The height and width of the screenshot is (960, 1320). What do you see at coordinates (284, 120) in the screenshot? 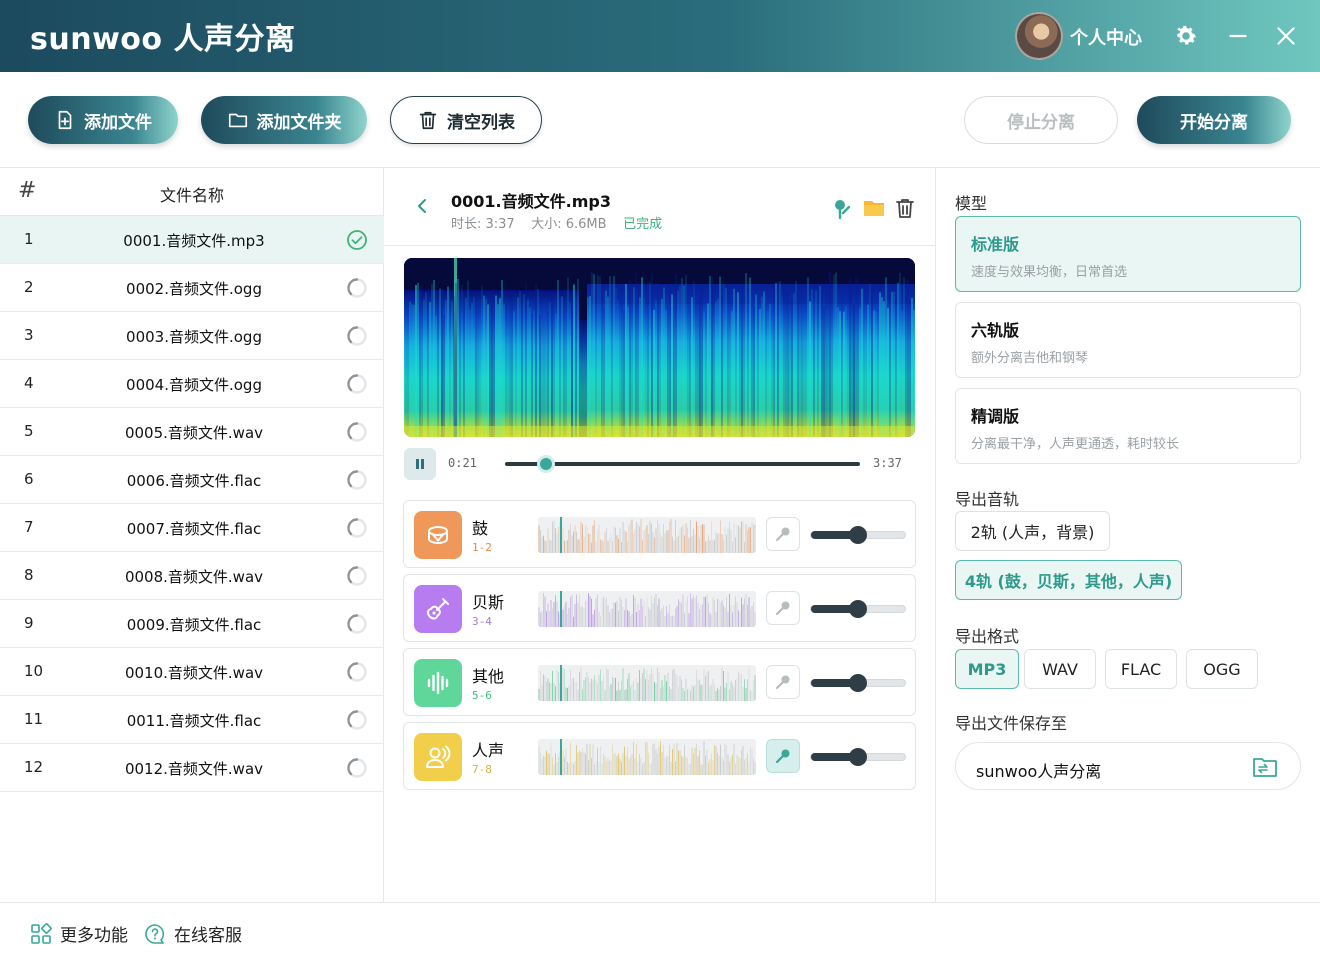
I see `add-folder-button: 添加文件夹` at bounding box center [284, 120].